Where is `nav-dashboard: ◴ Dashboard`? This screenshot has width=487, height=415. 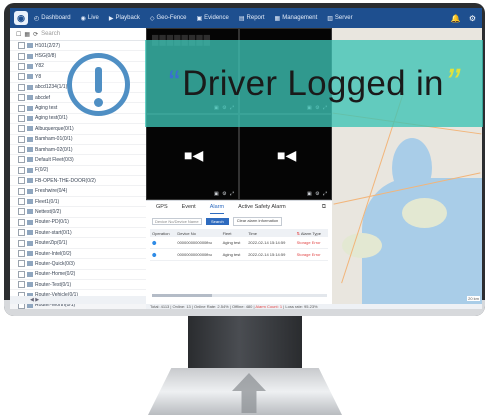 nav-dashboard: ◴ Dashboard is located at coordinates (52, 18).